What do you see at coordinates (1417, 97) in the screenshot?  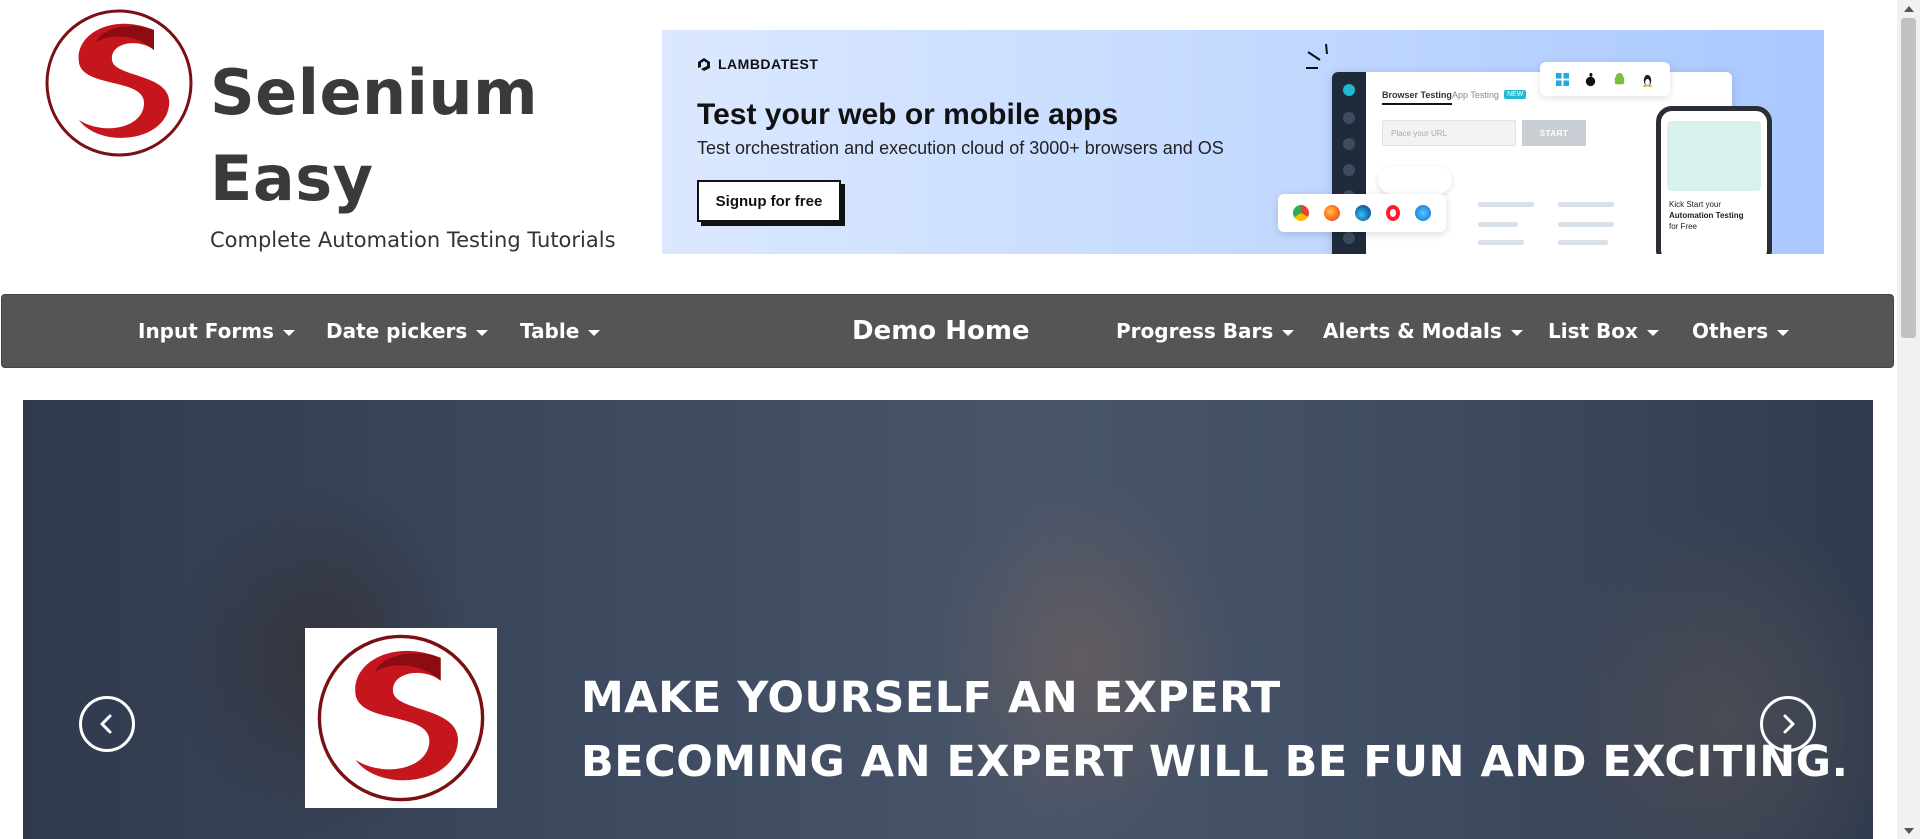 I see `mockup-tab-browser: Browser Testing` at bounding box center [1417, 97].